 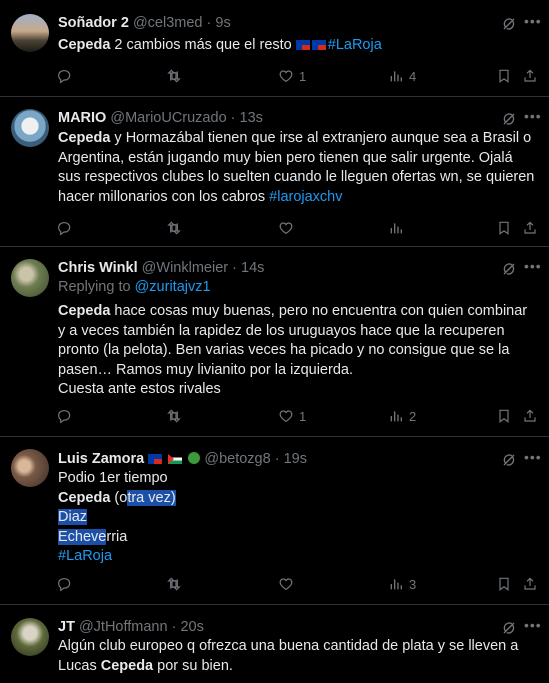 I want to click on tweet-header: JT @JtHoffmann · 20s, so click(x=131, y=627).